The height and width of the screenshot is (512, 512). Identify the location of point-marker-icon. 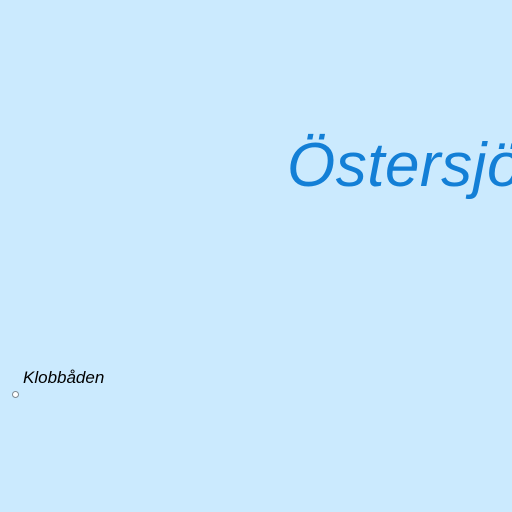
(15, 394).